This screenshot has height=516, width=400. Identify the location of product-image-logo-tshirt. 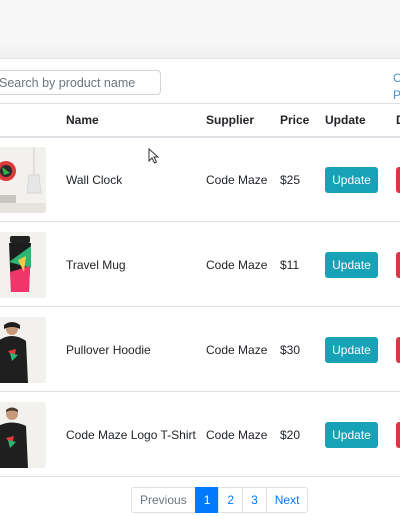
(23, 435).